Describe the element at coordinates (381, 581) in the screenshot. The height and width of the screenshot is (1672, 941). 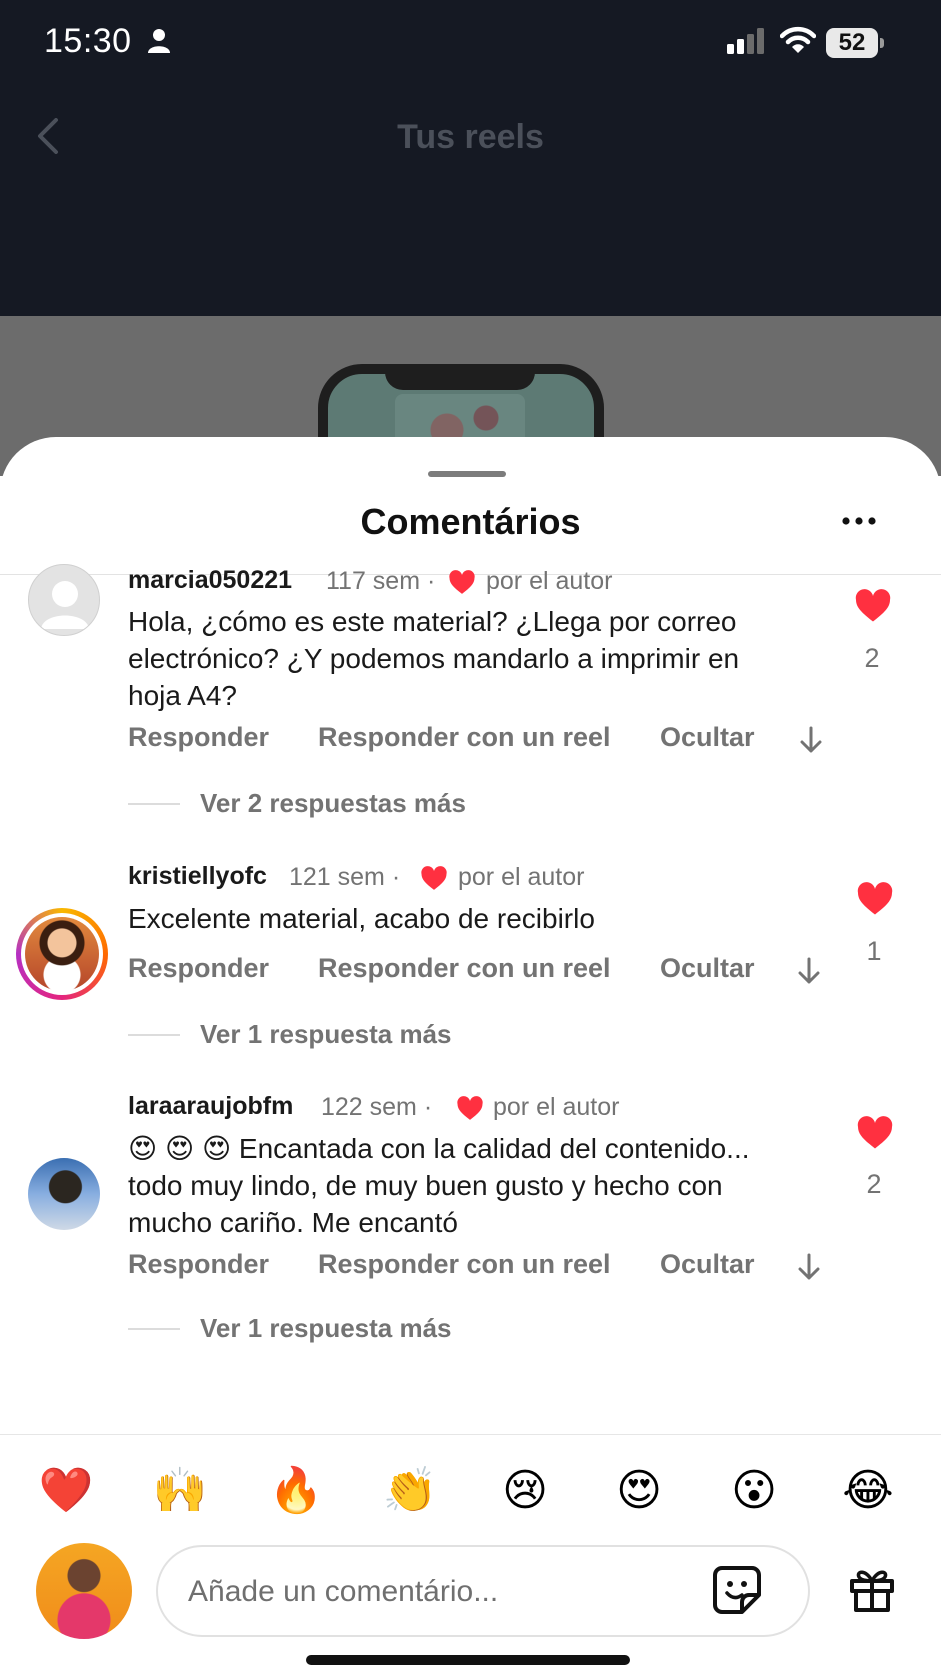
I see `comment-meta: 117 sem ·` at that location.